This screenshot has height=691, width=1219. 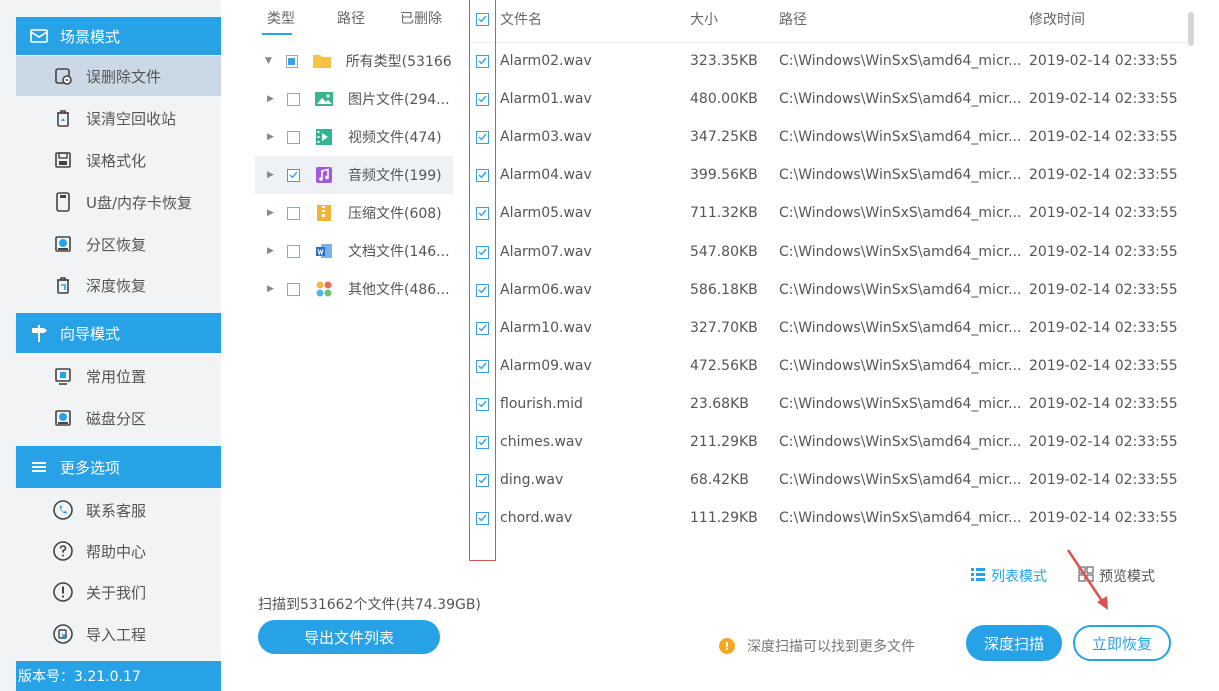 I want to click on section-header-guide-mode: 向导模式, so click(x=118, y=333).